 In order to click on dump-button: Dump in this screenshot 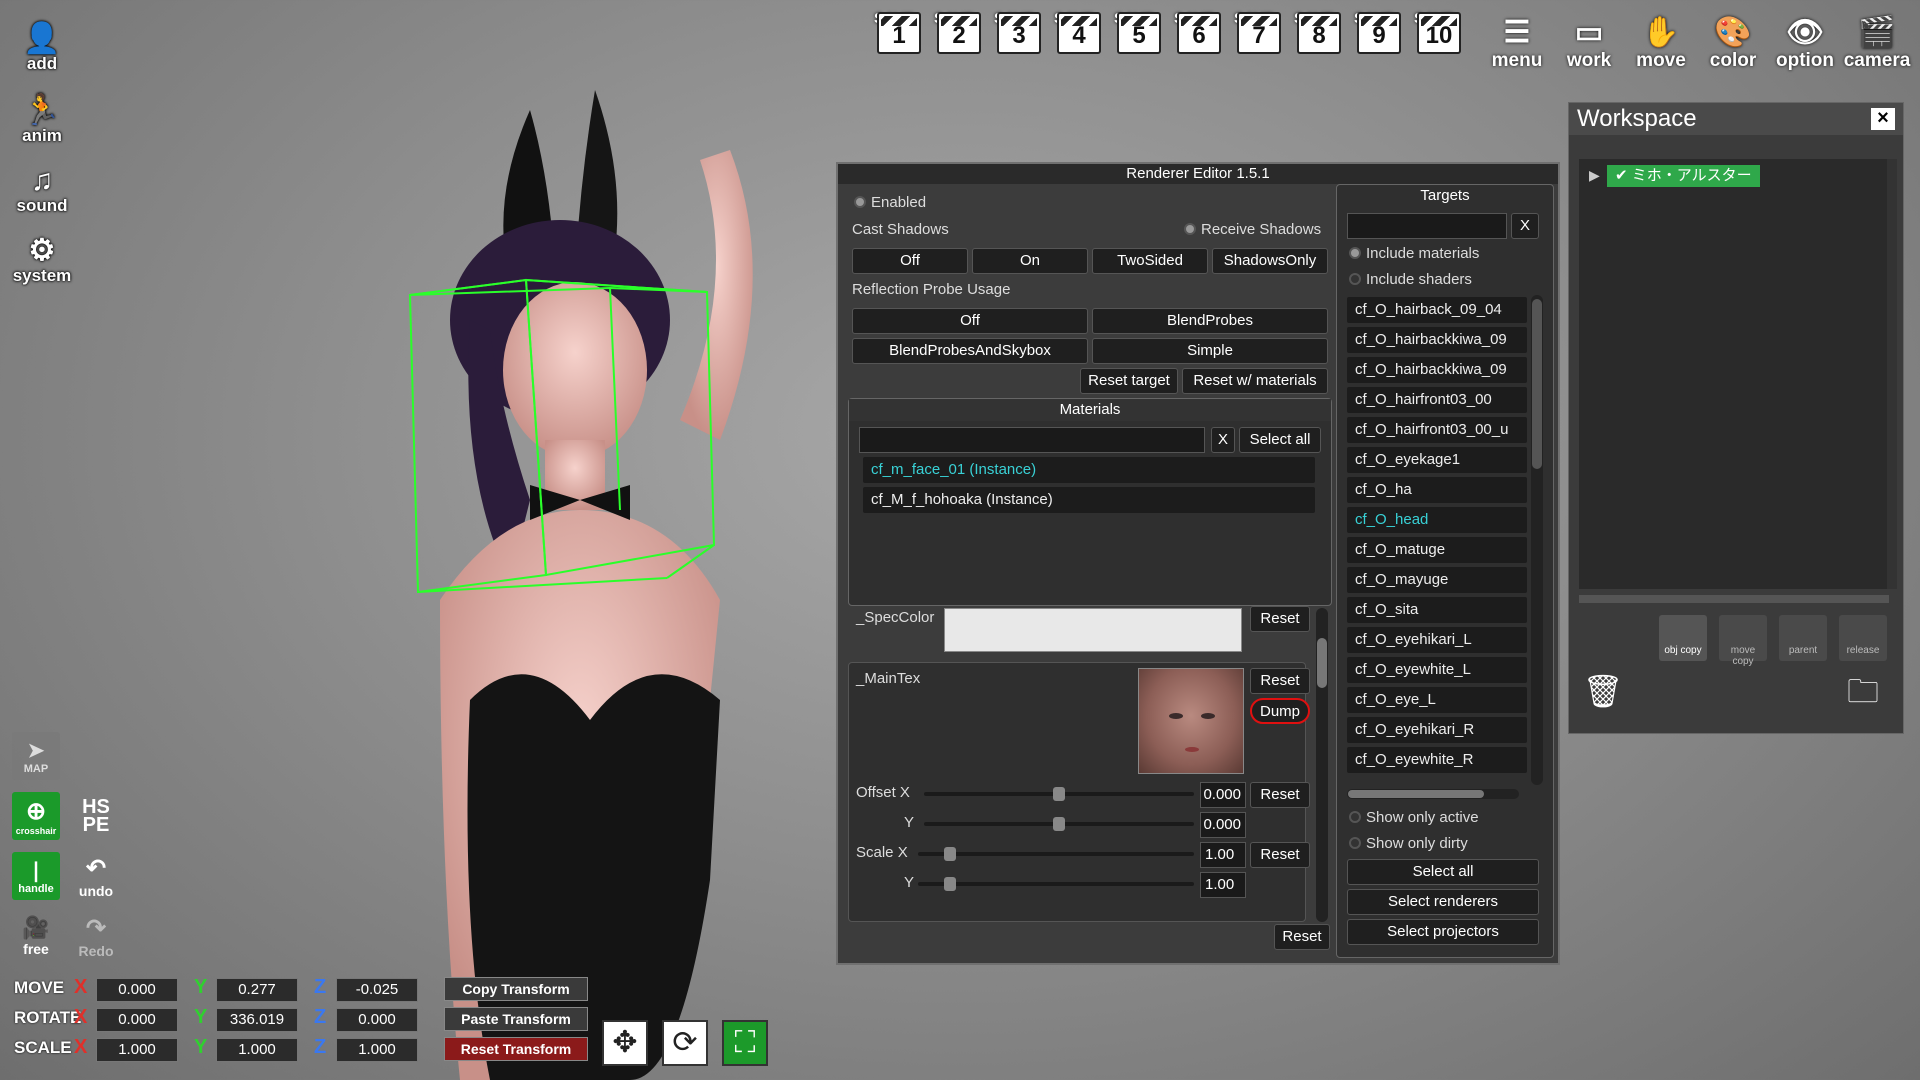, I will do `click(1280, 711)`.